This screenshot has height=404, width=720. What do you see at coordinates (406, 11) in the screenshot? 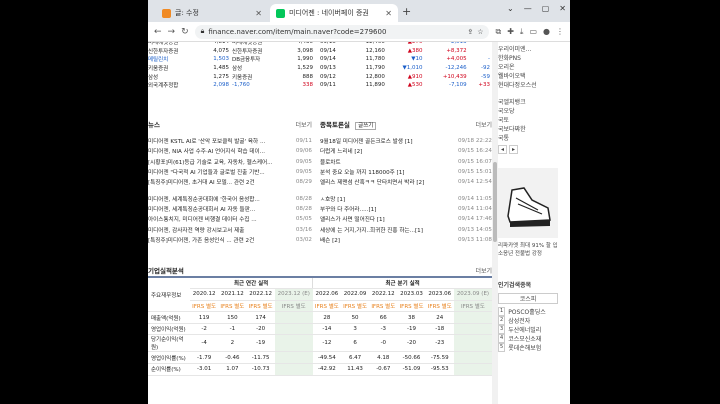
I see `new-tab-button: +` at bounding box center [406, 11].